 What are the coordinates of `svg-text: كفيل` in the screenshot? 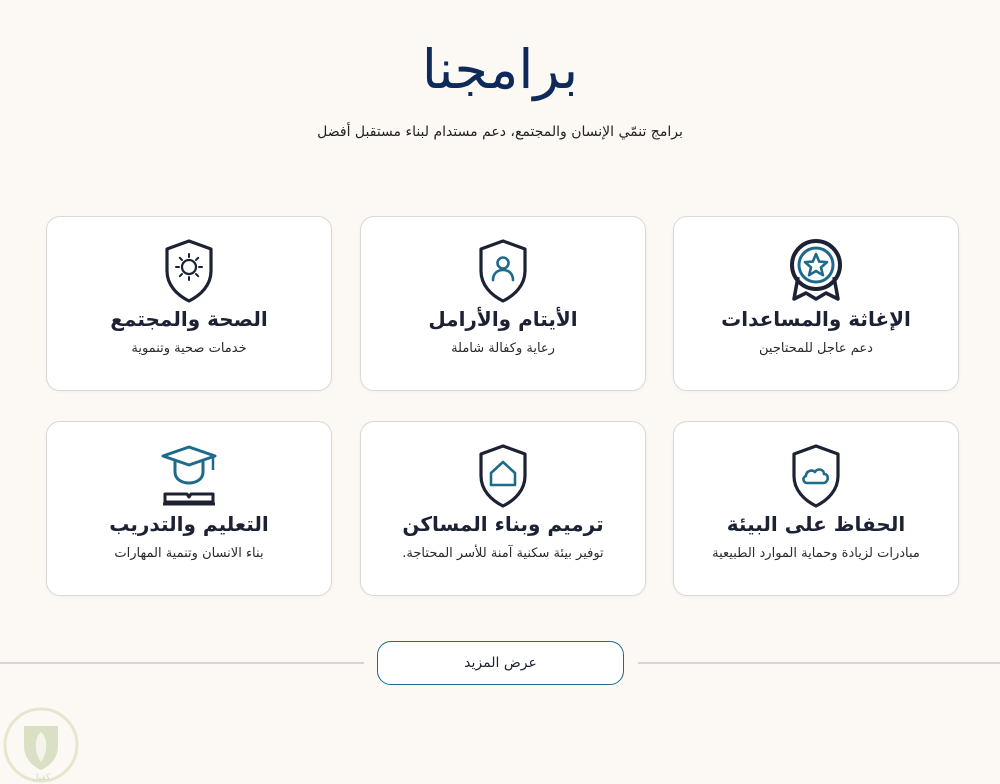 It's located at (41, 778).